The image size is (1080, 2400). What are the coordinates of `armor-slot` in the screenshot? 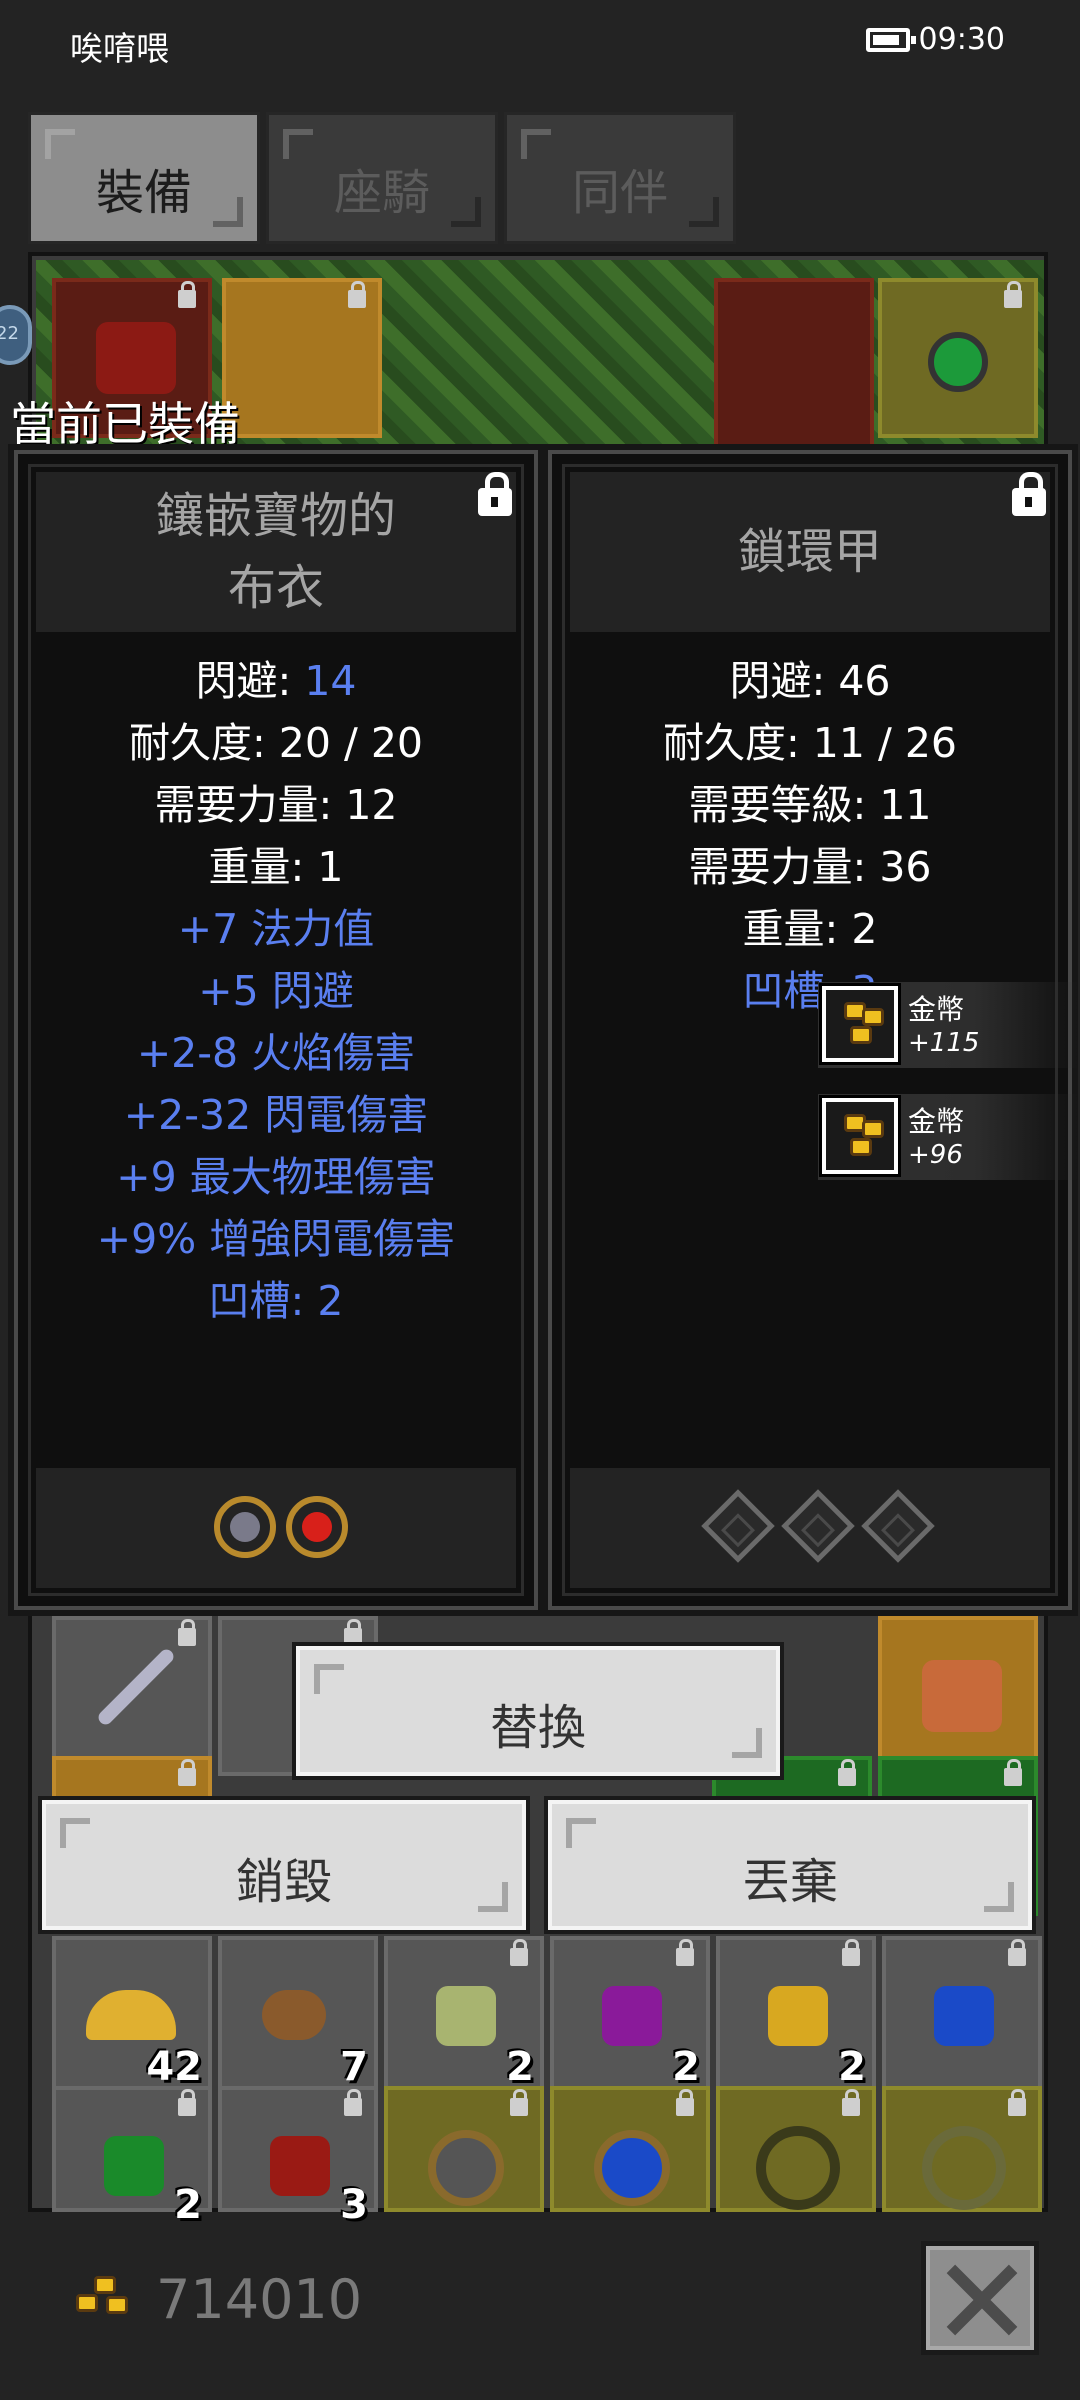 It's located at (794, 368).